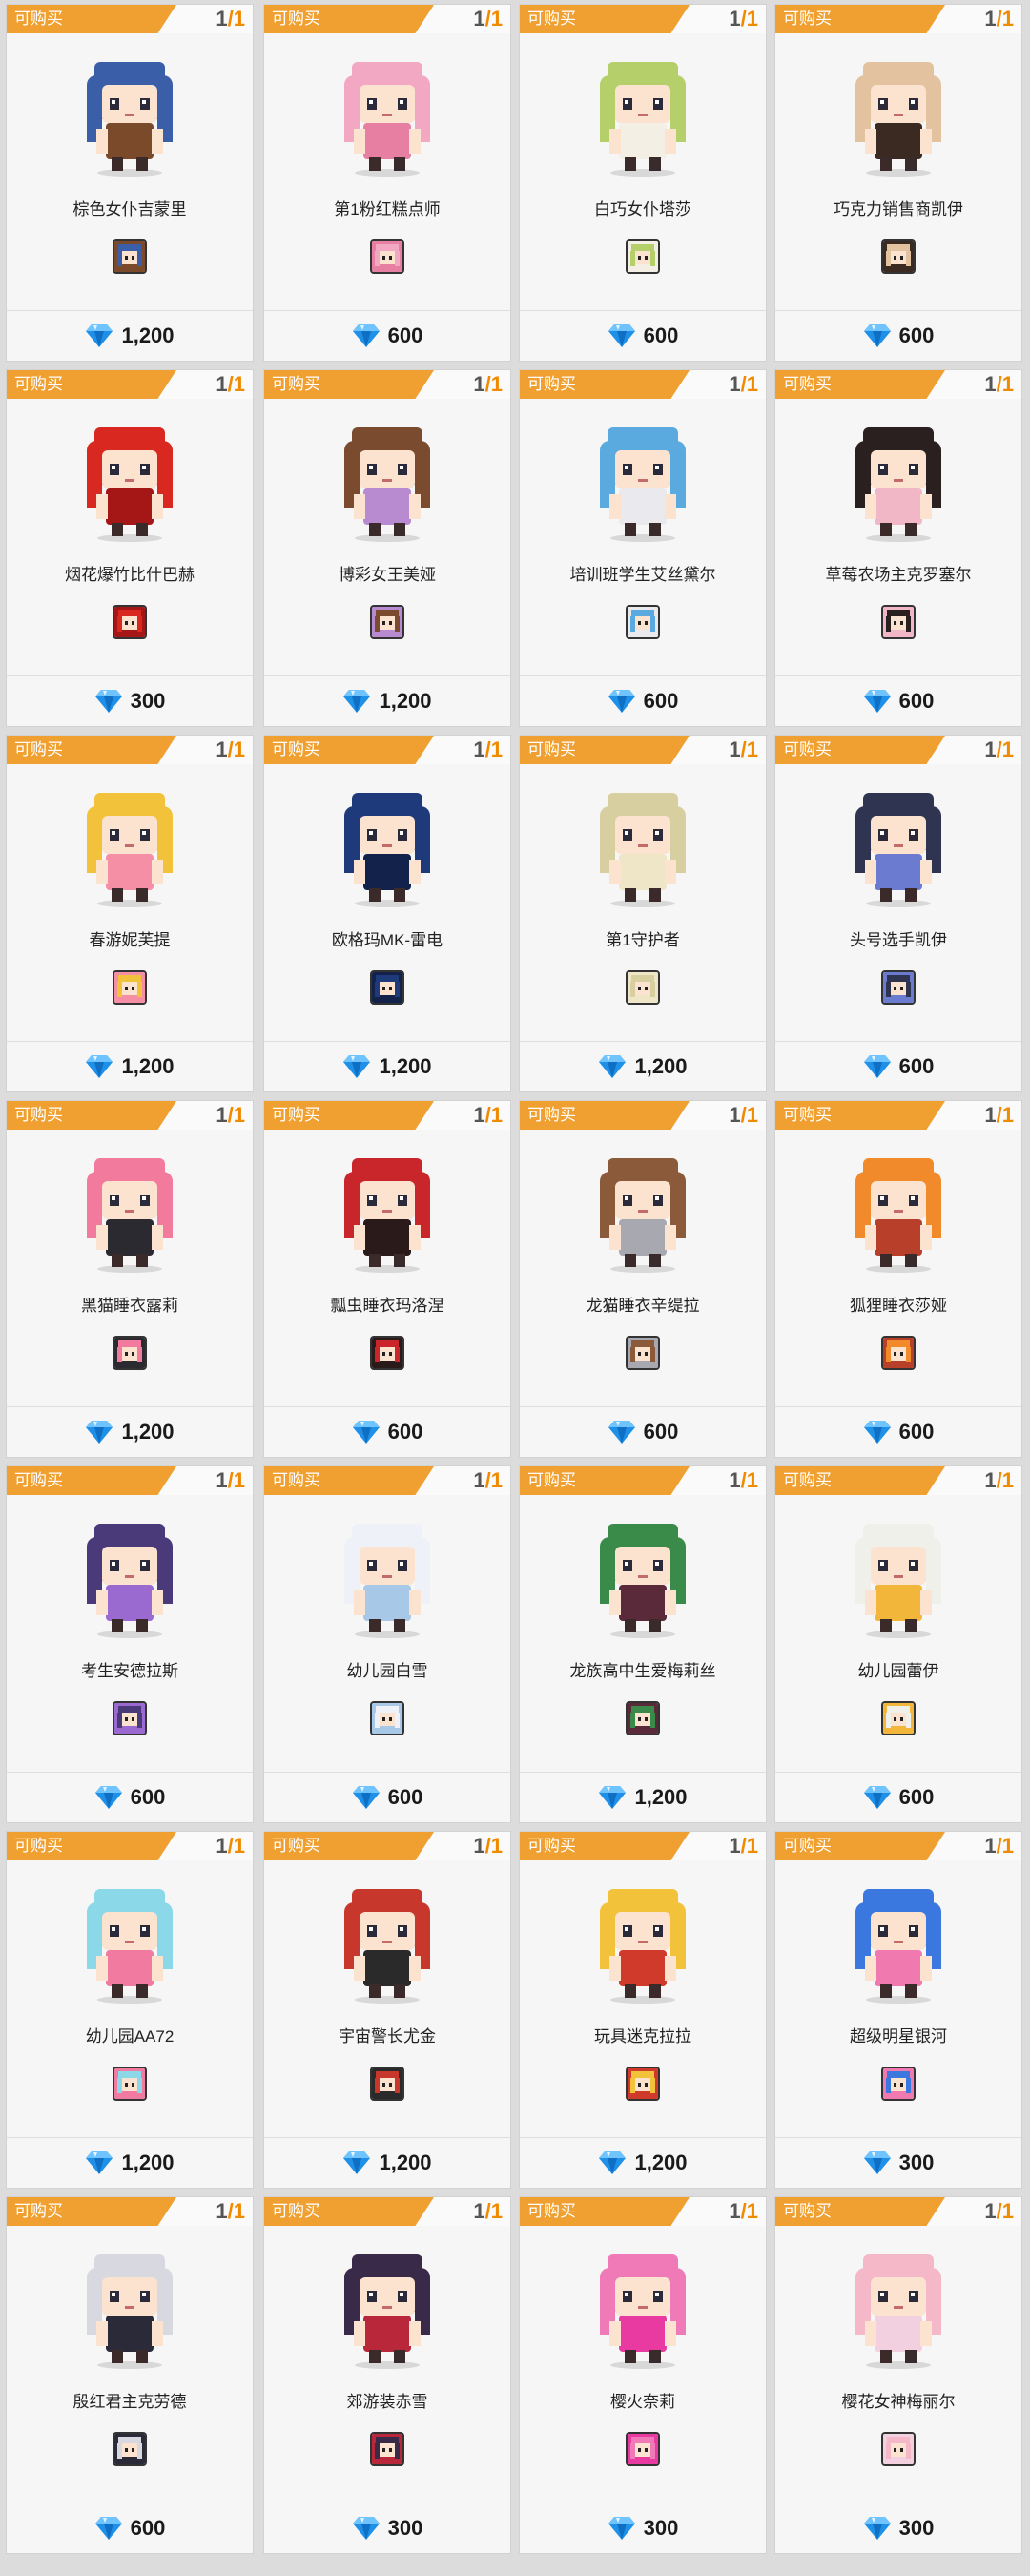 Image resolution: width=1030 pixels, height=2576 pixels. Describe the element at coordinates (643, 1279) in the screenshot. I see `item-card: 可购买 1/1 龙猫睡衣辛缇拉 600` at that location.